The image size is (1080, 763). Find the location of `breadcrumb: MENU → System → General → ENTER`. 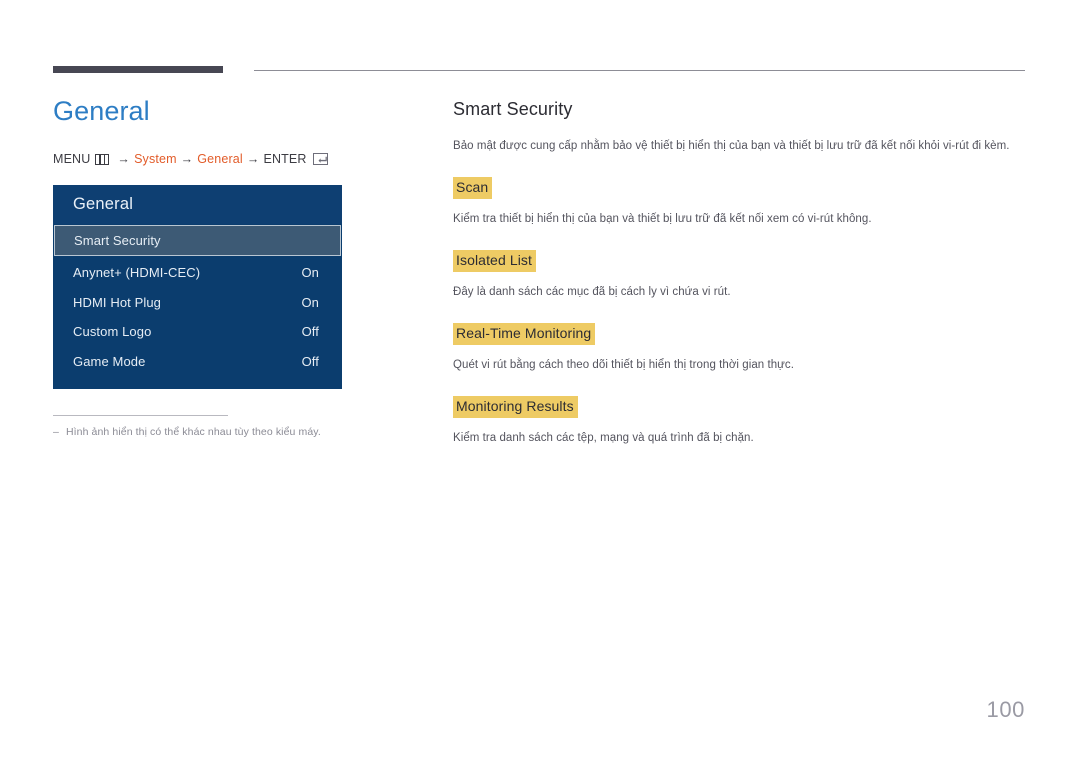

breadcrumb: MENU → System → General → ENTER is located at coordinates (233, 159).